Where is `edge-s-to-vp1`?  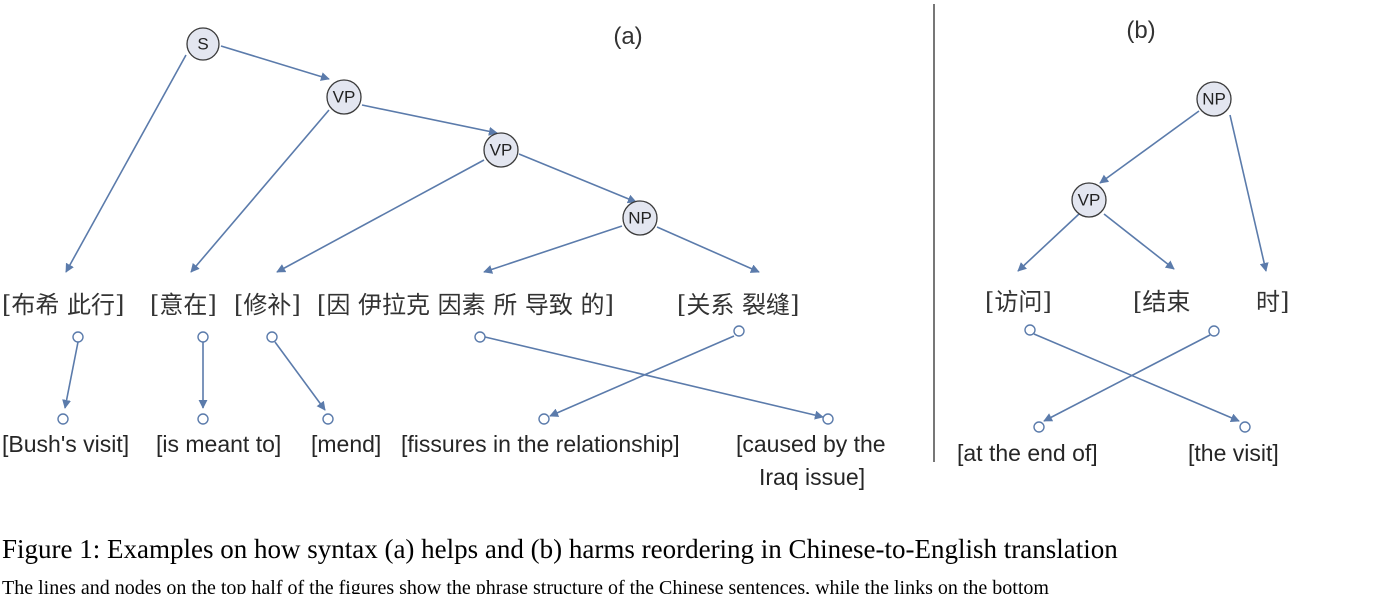
edge-s-to-vp1 is located at coordinates (275, 63).